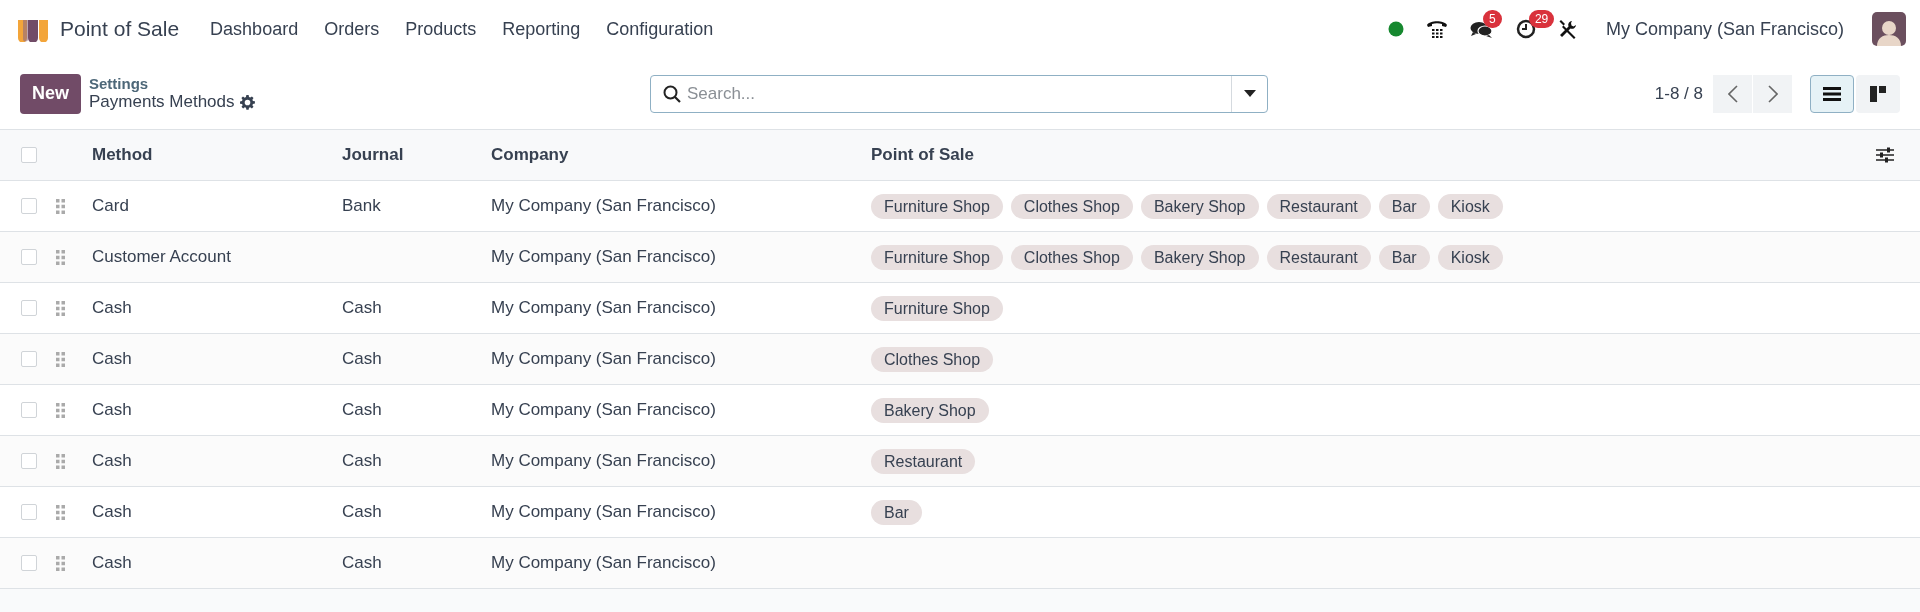 The image size is (1920, 612). I want to click on menu-item: Configuration, so click(660, 29).